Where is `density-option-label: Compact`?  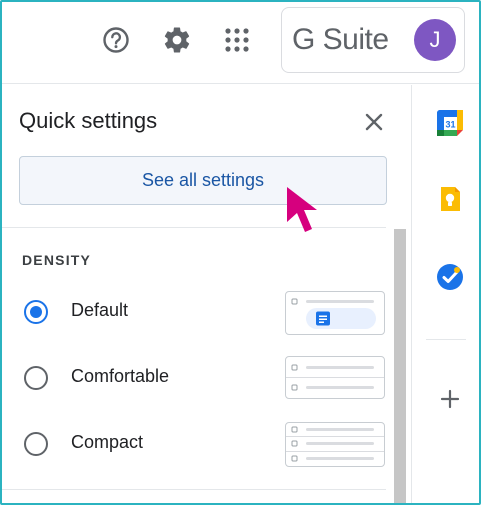
density-option-label: Compact is located at coordinates (107, 442).